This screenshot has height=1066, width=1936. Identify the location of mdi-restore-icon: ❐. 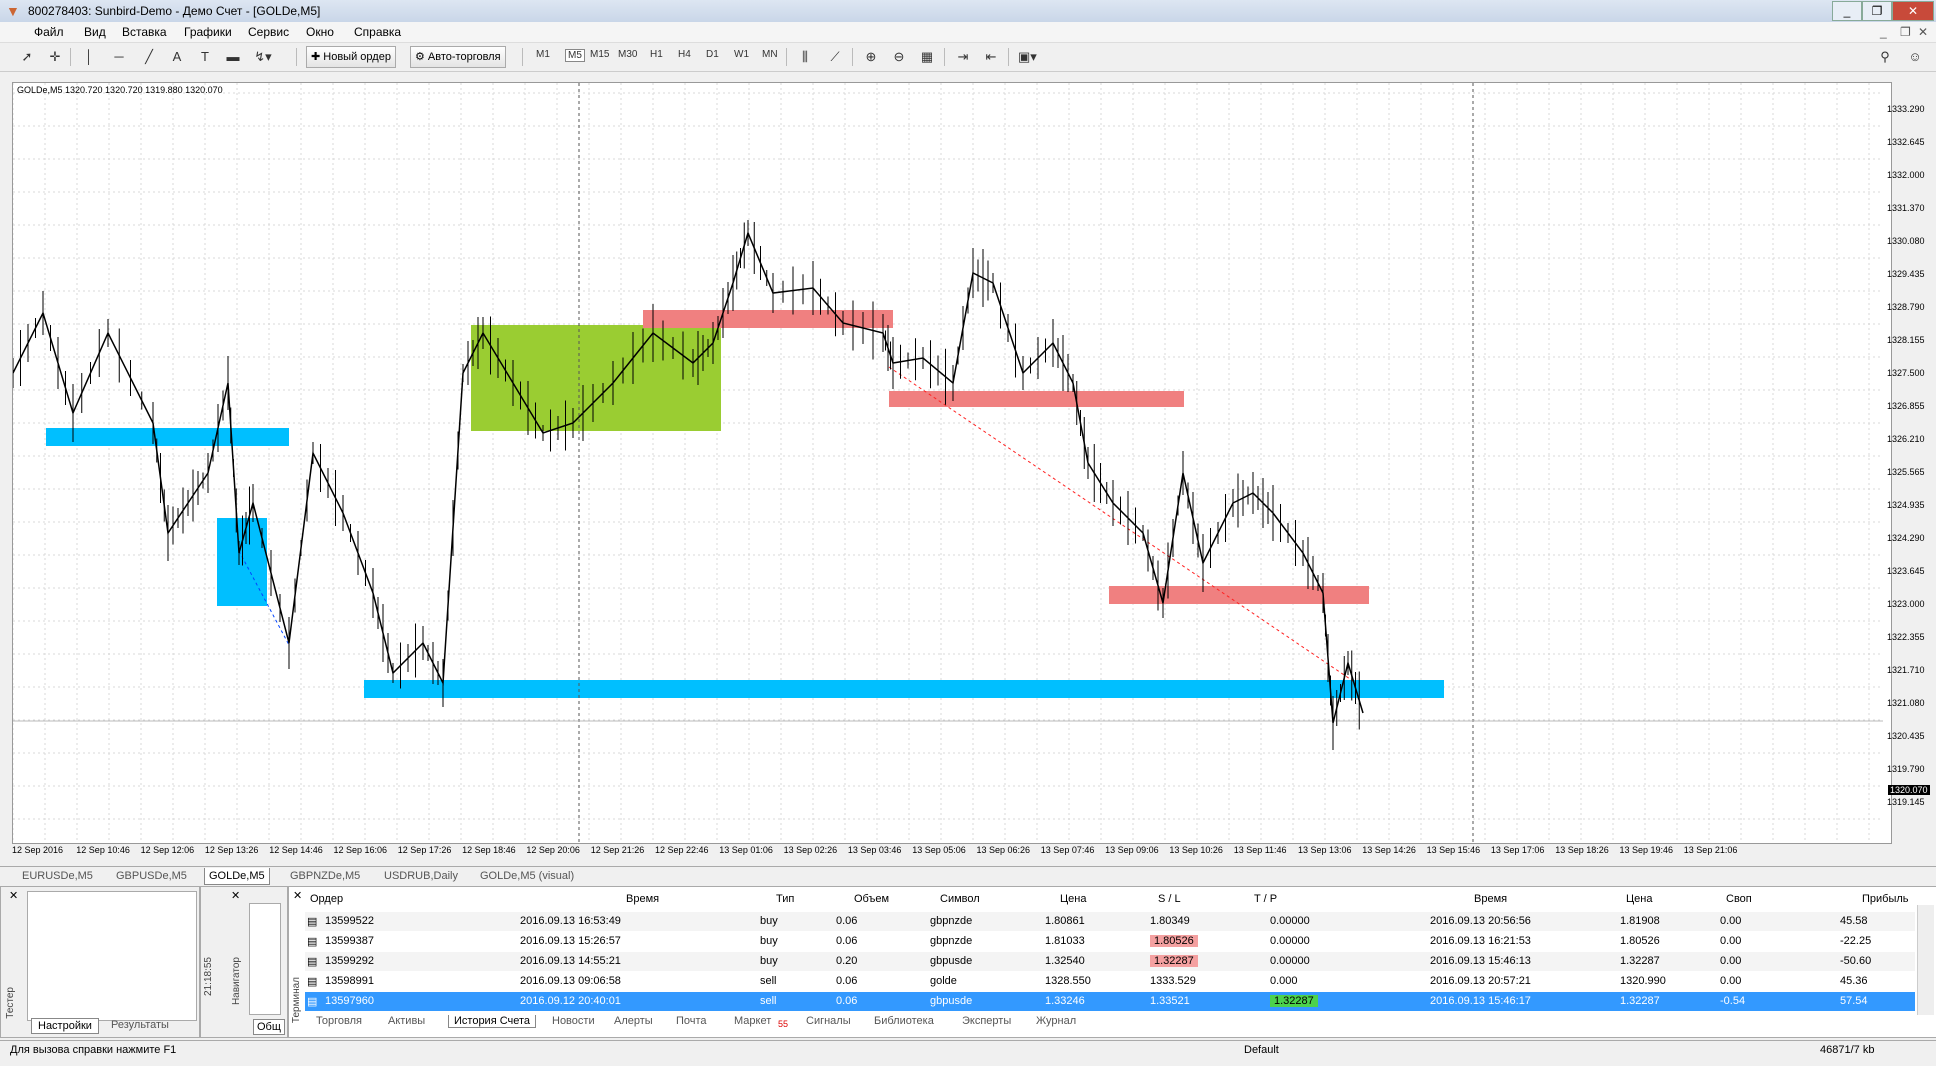
(1905, 32).